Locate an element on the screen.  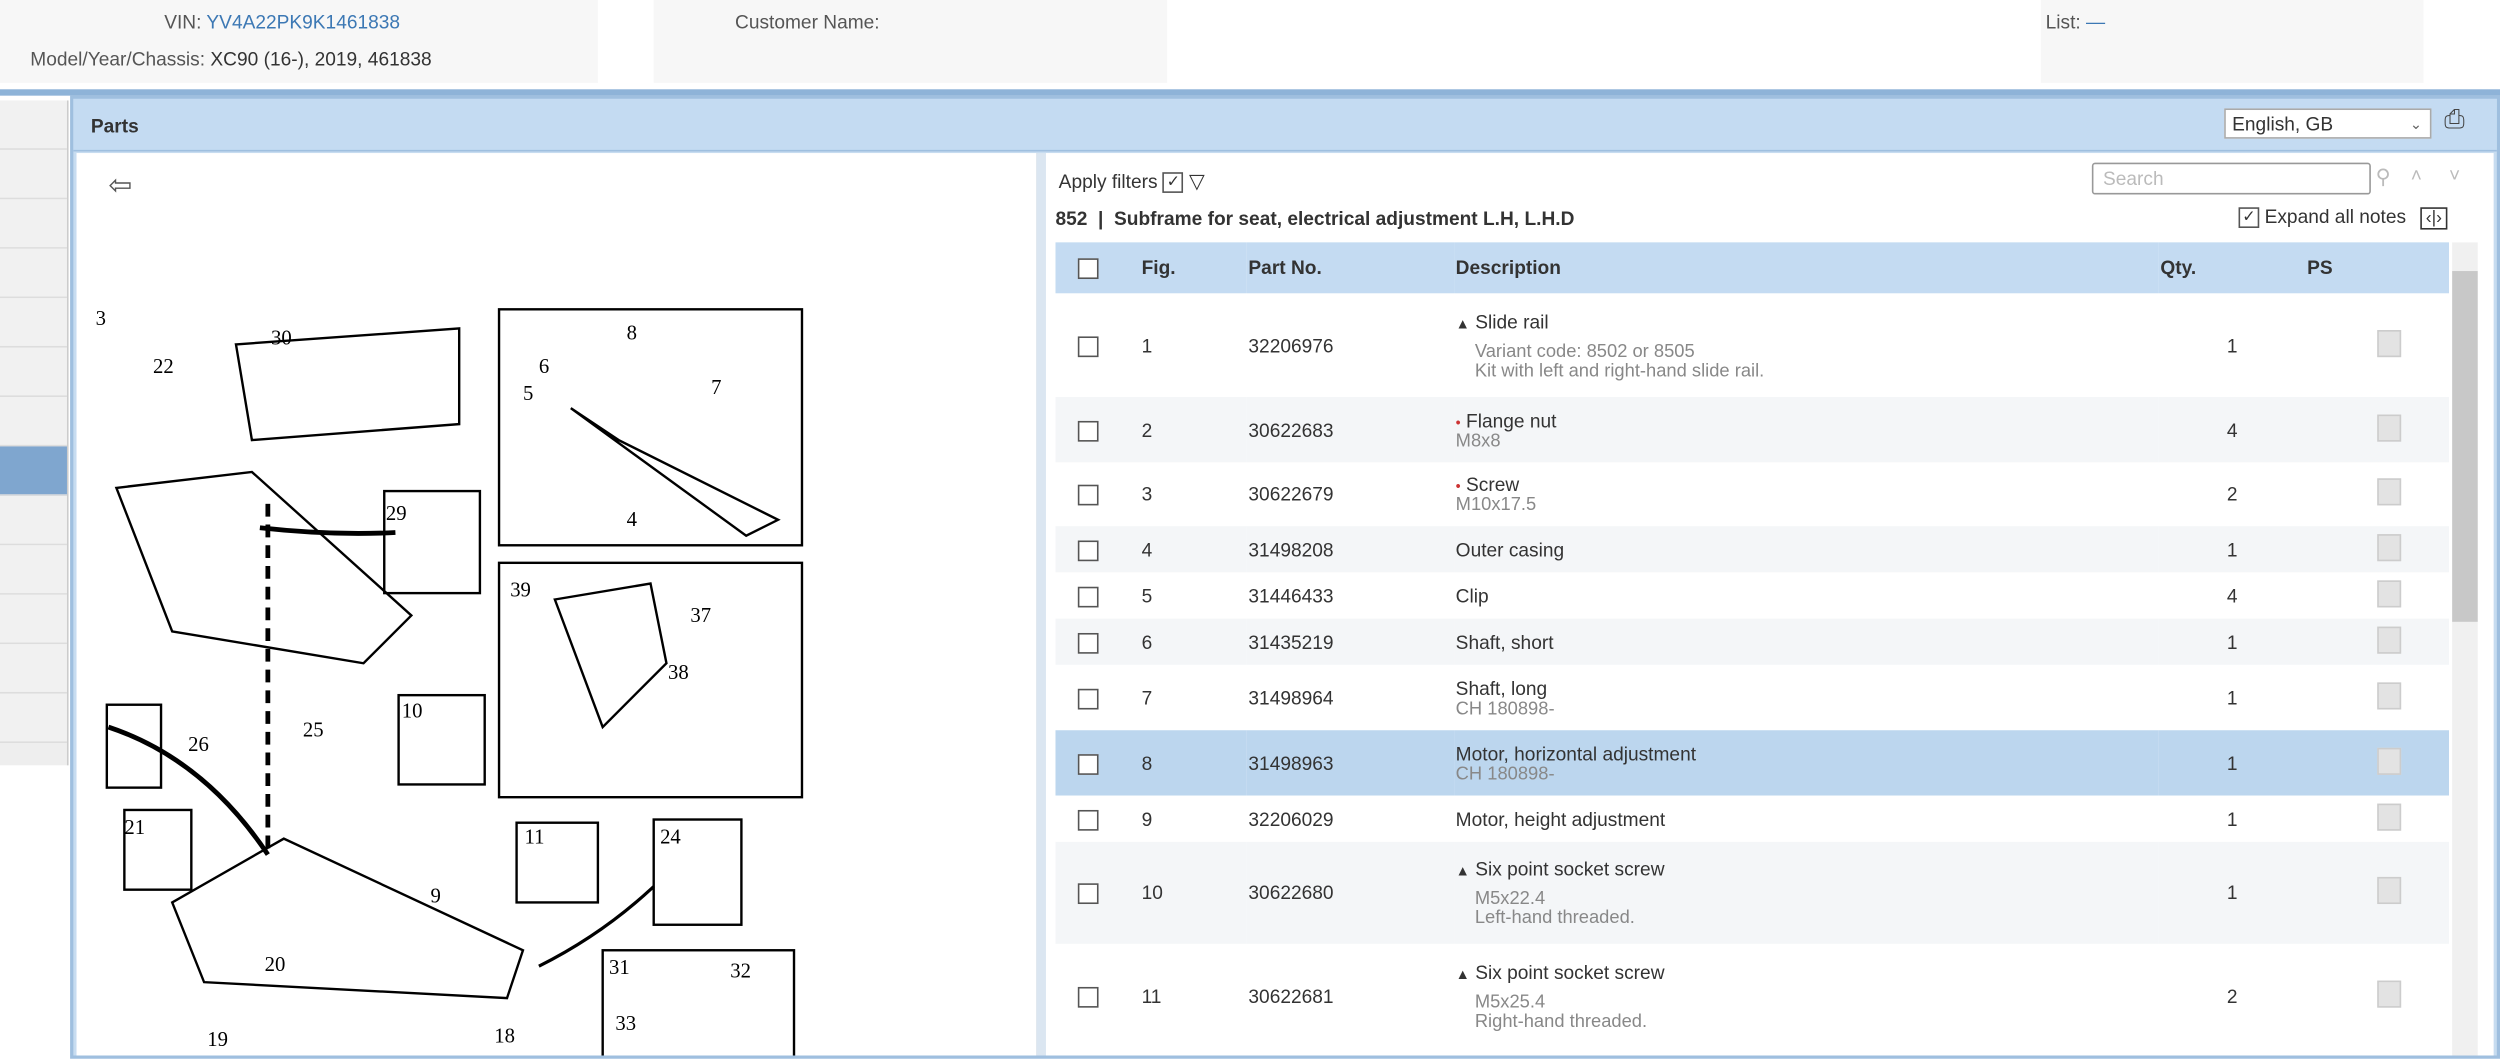
apply-filters-checkbox: ✓ is located at coordinates (1173, 183).